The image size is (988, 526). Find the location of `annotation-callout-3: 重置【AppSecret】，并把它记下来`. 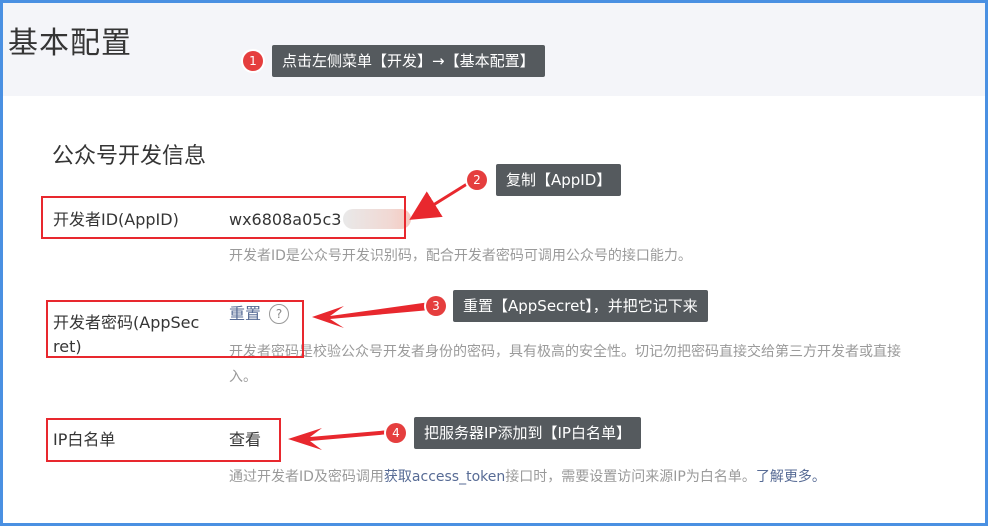

annotation-callout-3: 重置【AppSecret】，并把它记下来 is located at coordinates (580, 306).